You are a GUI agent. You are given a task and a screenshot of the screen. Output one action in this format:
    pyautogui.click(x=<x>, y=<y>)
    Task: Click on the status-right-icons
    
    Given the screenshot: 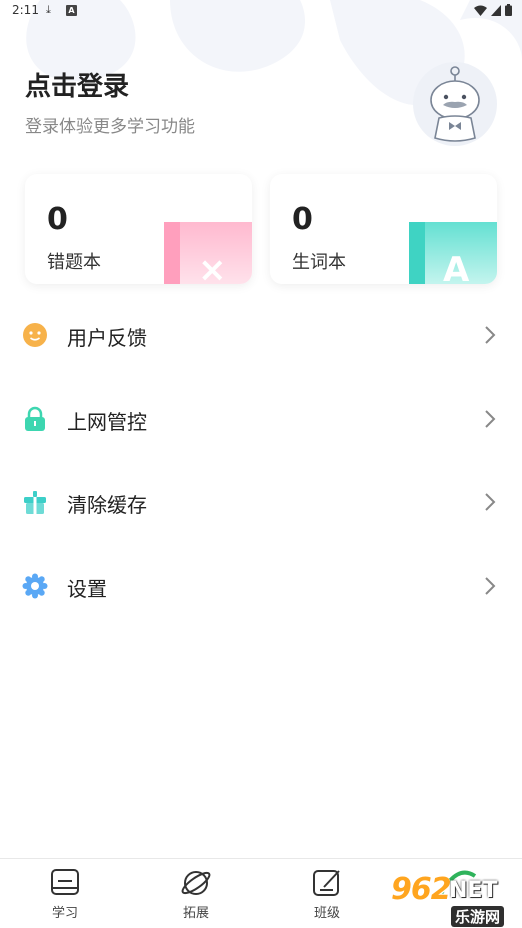 What is the action you would take?
    pyautogui.click(x=493, y=10)
    